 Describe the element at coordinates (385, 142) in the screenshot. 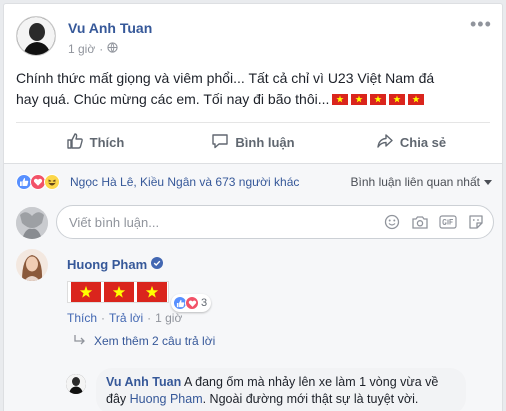

I see `share-icon` at that location.